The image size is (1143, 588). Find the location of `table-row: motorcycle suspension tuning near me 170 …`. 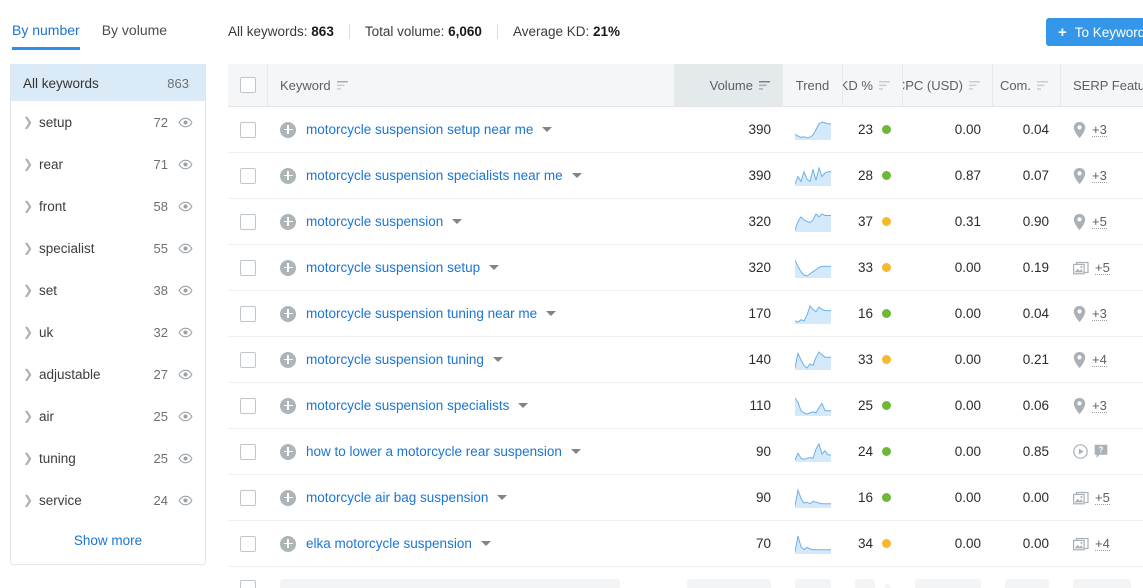

table-row: motorcycle suspension tuning near me 170 … is located at coordinates (685, 314).